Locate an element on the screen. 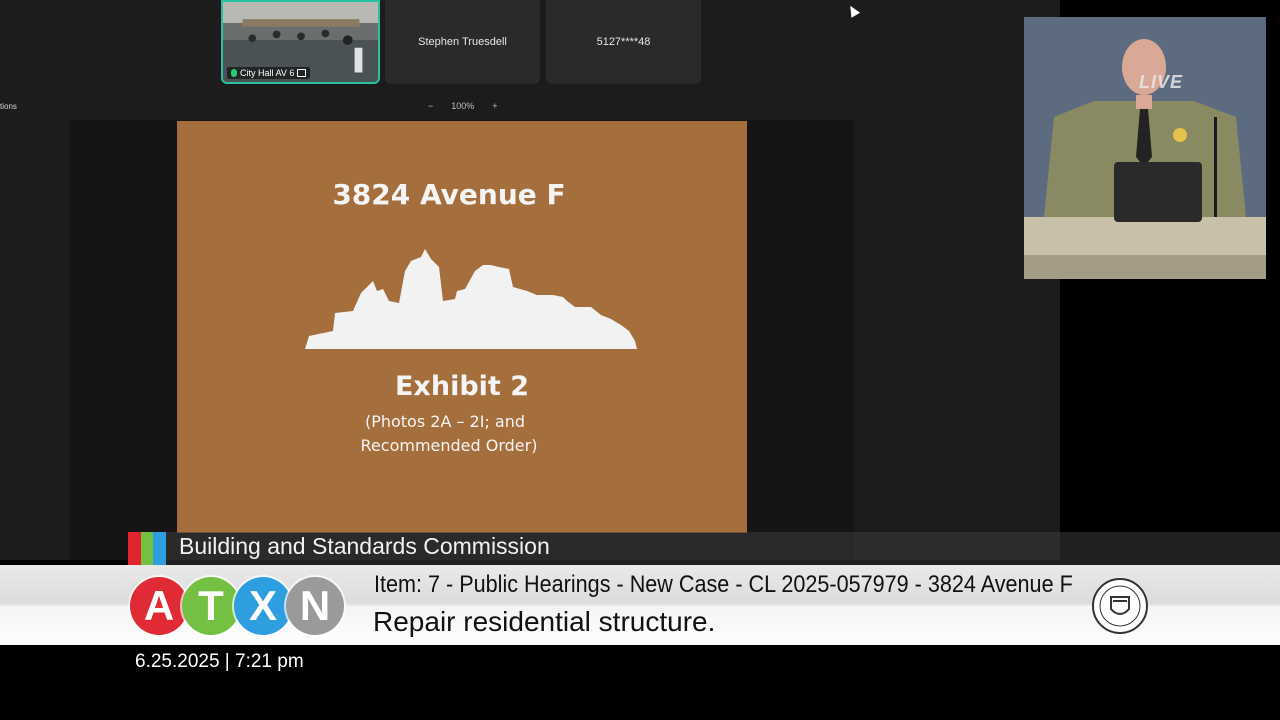 This screenshot has height=720, width=1280. participant-name: Stephen Truesdell is located at coordinates (462, 42).